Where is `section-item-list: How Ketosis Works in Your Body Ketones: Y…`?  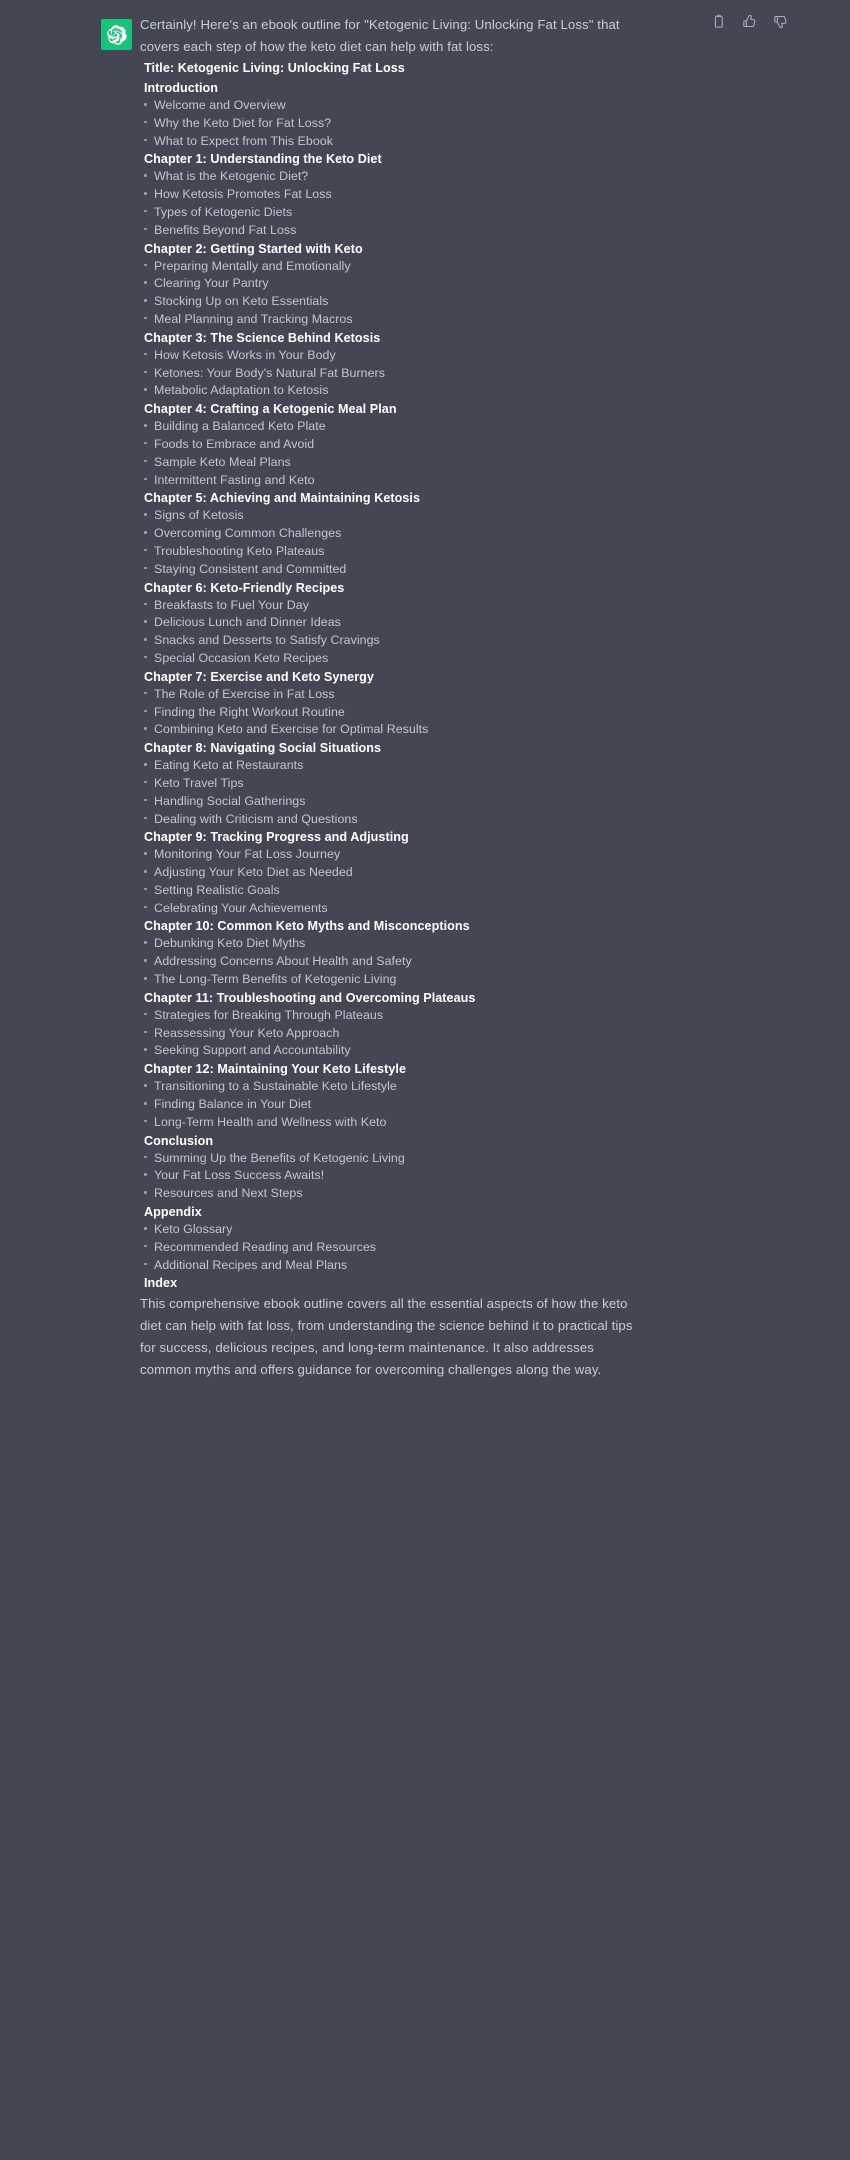
section-item-list: How Ketosis Works in Your Body Ketones: Y… is located at coordinates (415, 373).